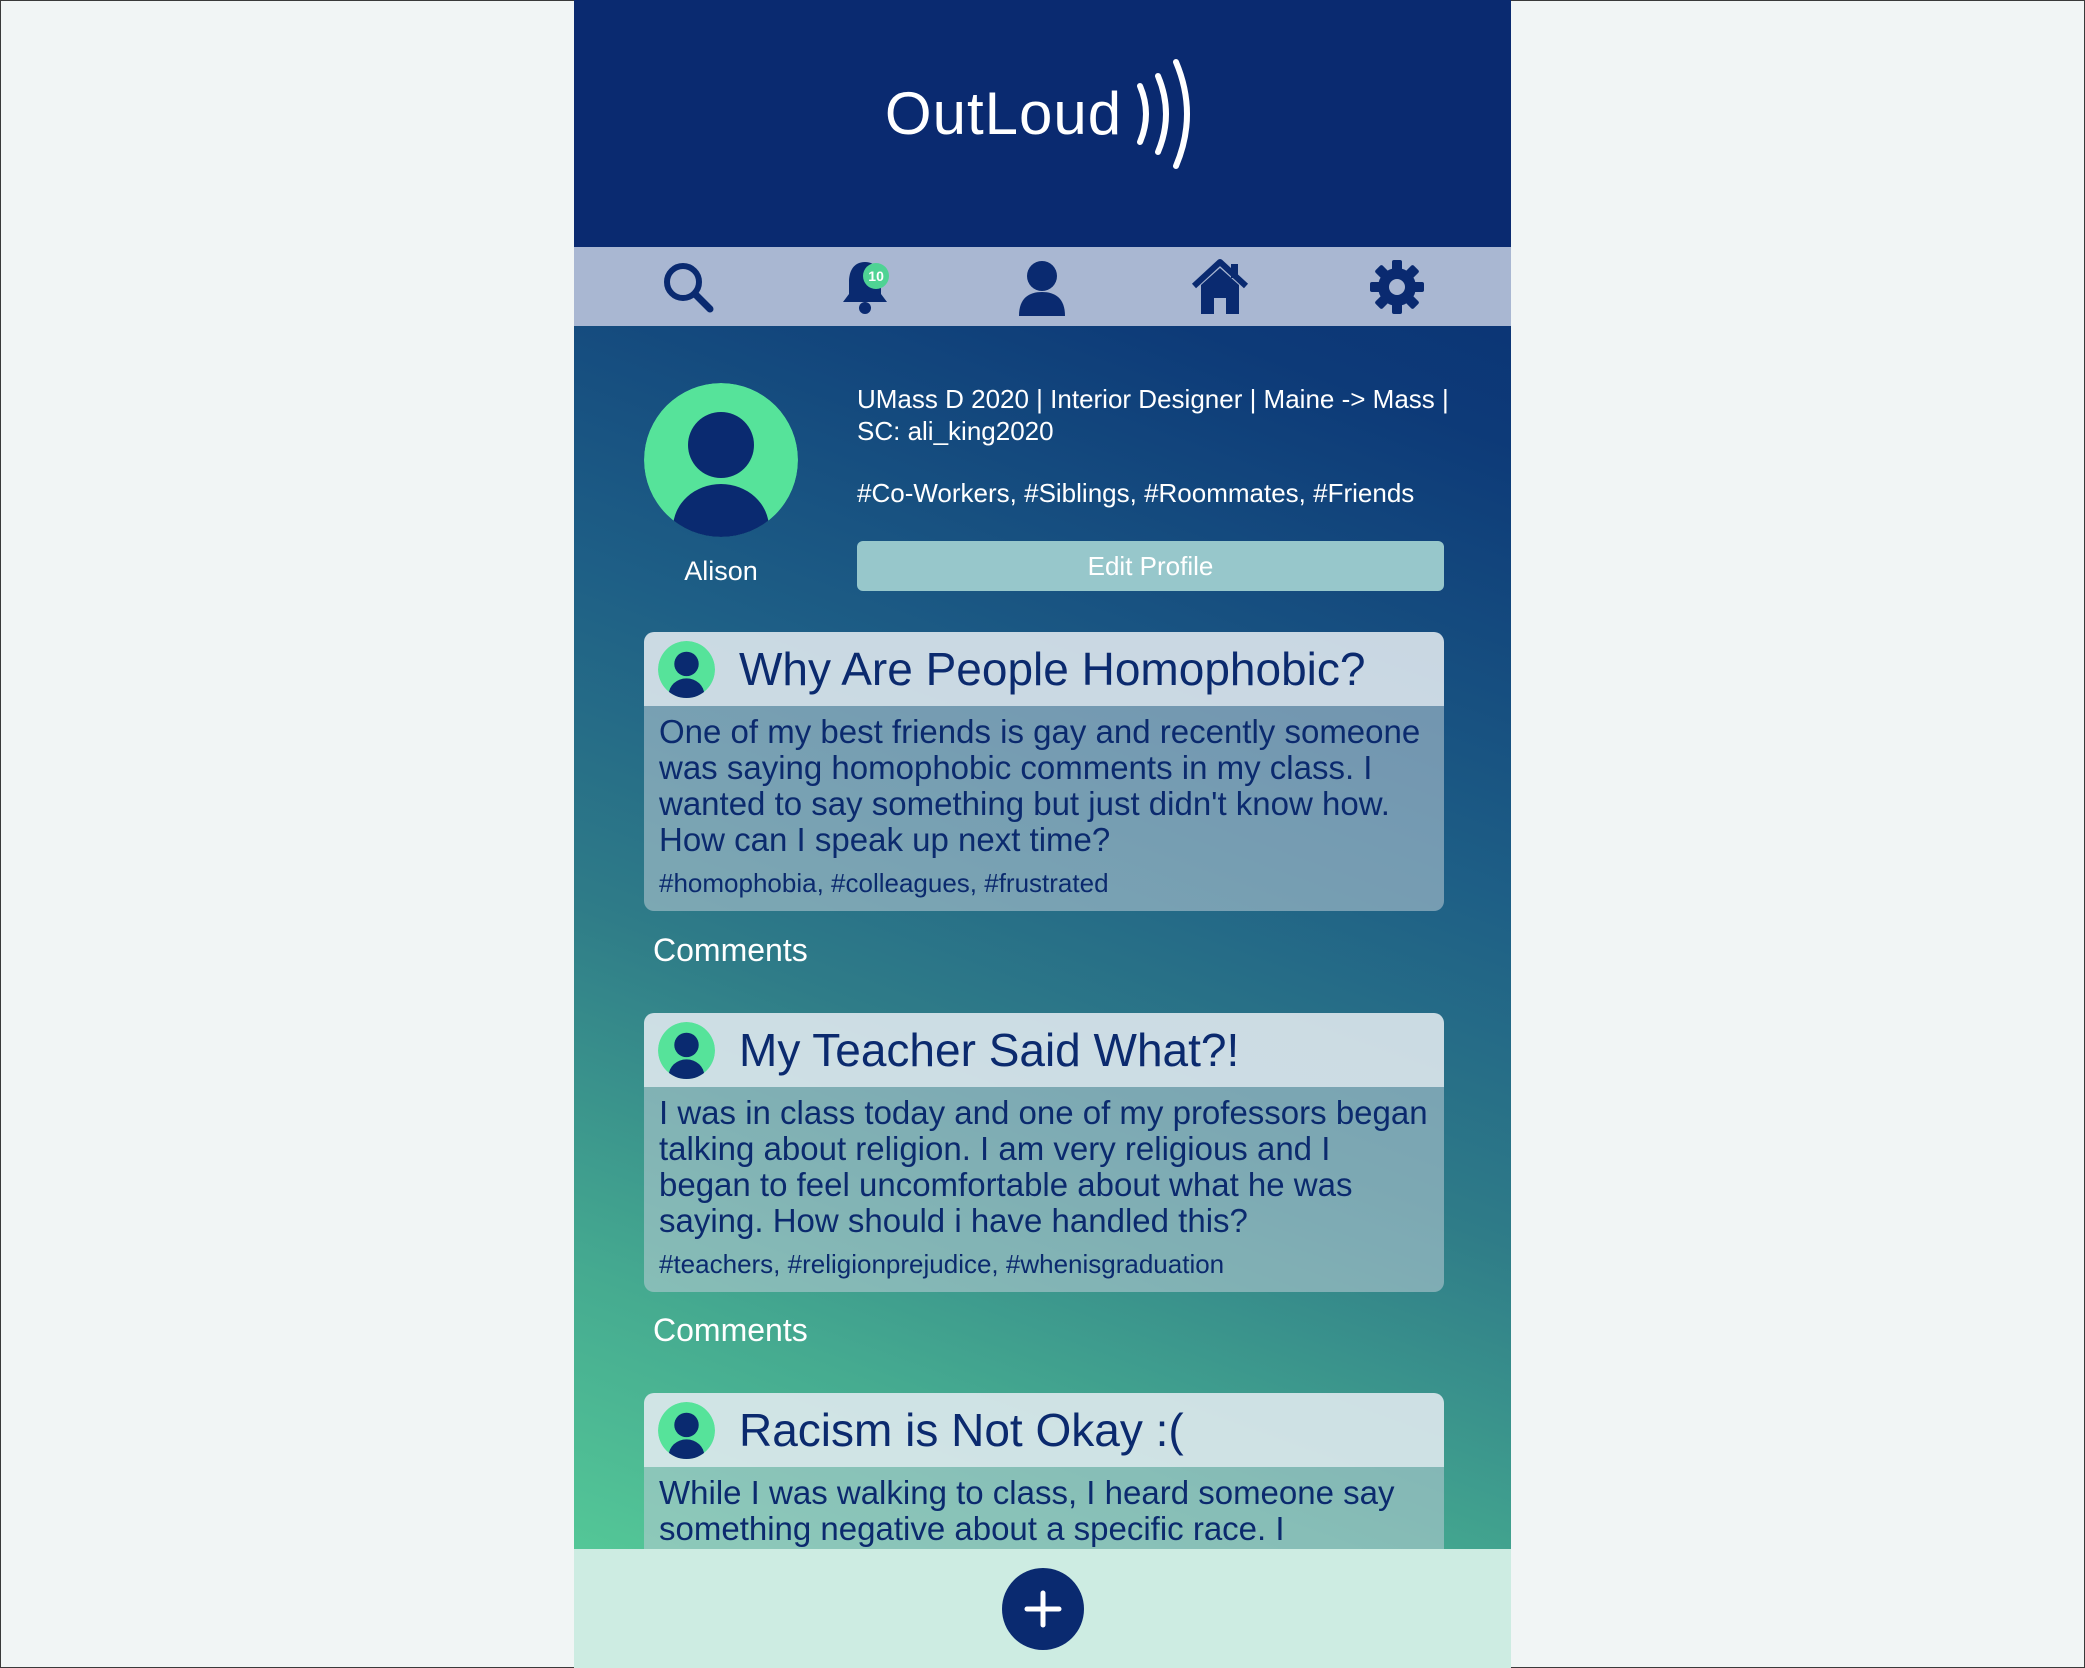  I want to click on post-title: Racism is Not Okay :(, so click(961, 1430).